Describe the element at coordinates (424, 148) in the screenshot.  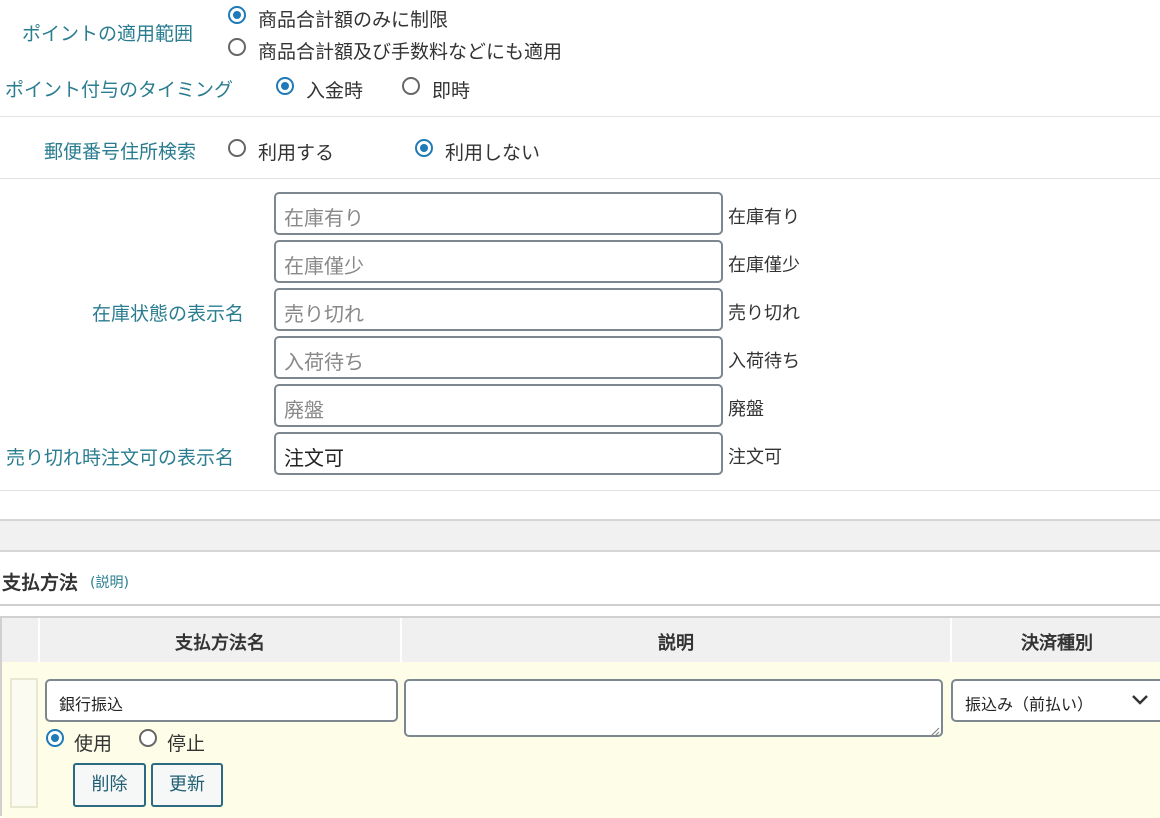
I see `postal-nouse-radio` at that location.